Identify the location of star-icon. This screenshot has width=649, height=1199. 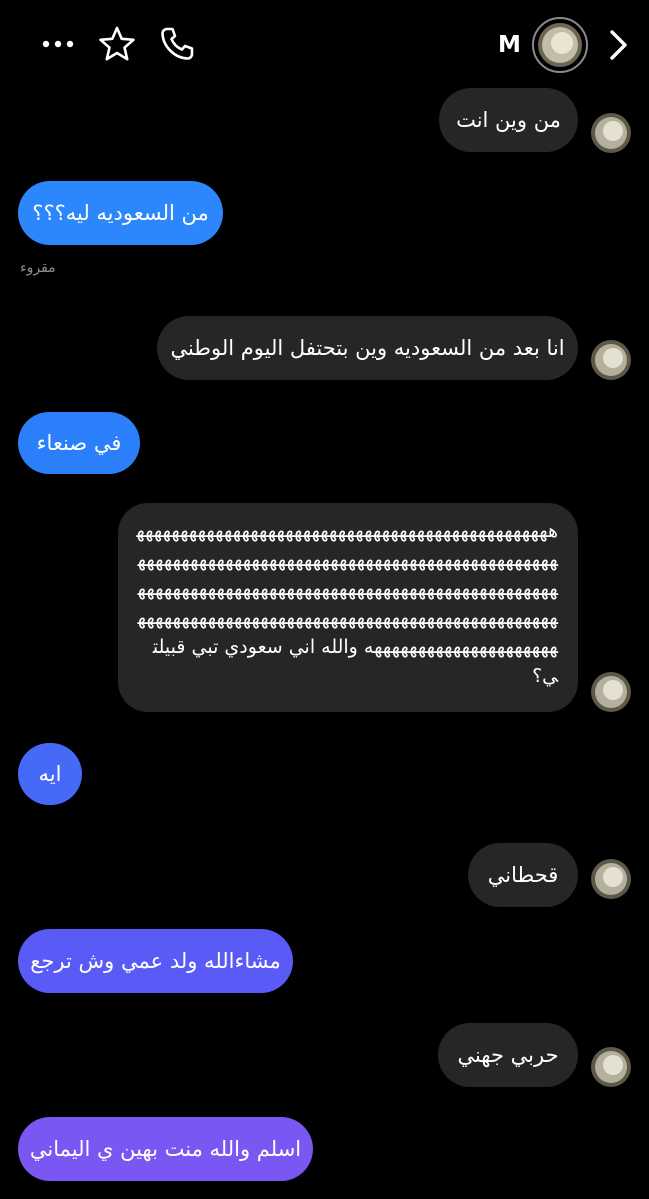
(117, 44).